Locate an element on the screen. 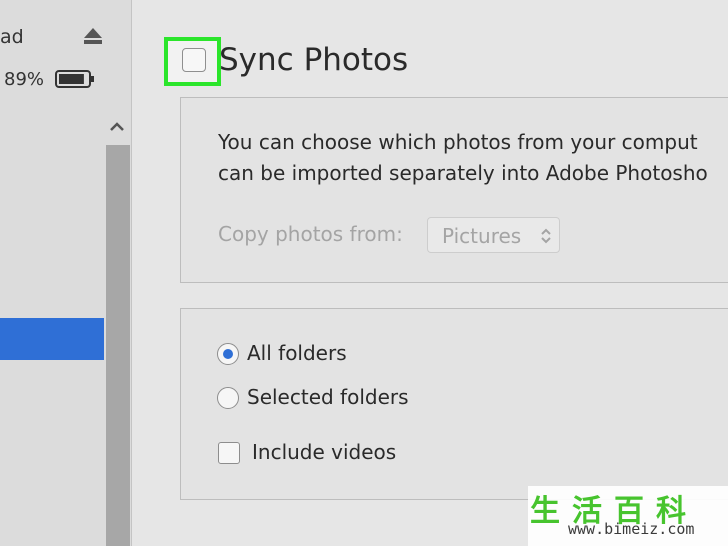 This screenshot has height=546, width=728. watermark-url: www.bimeiz.com is located at coordinates (631, 529).